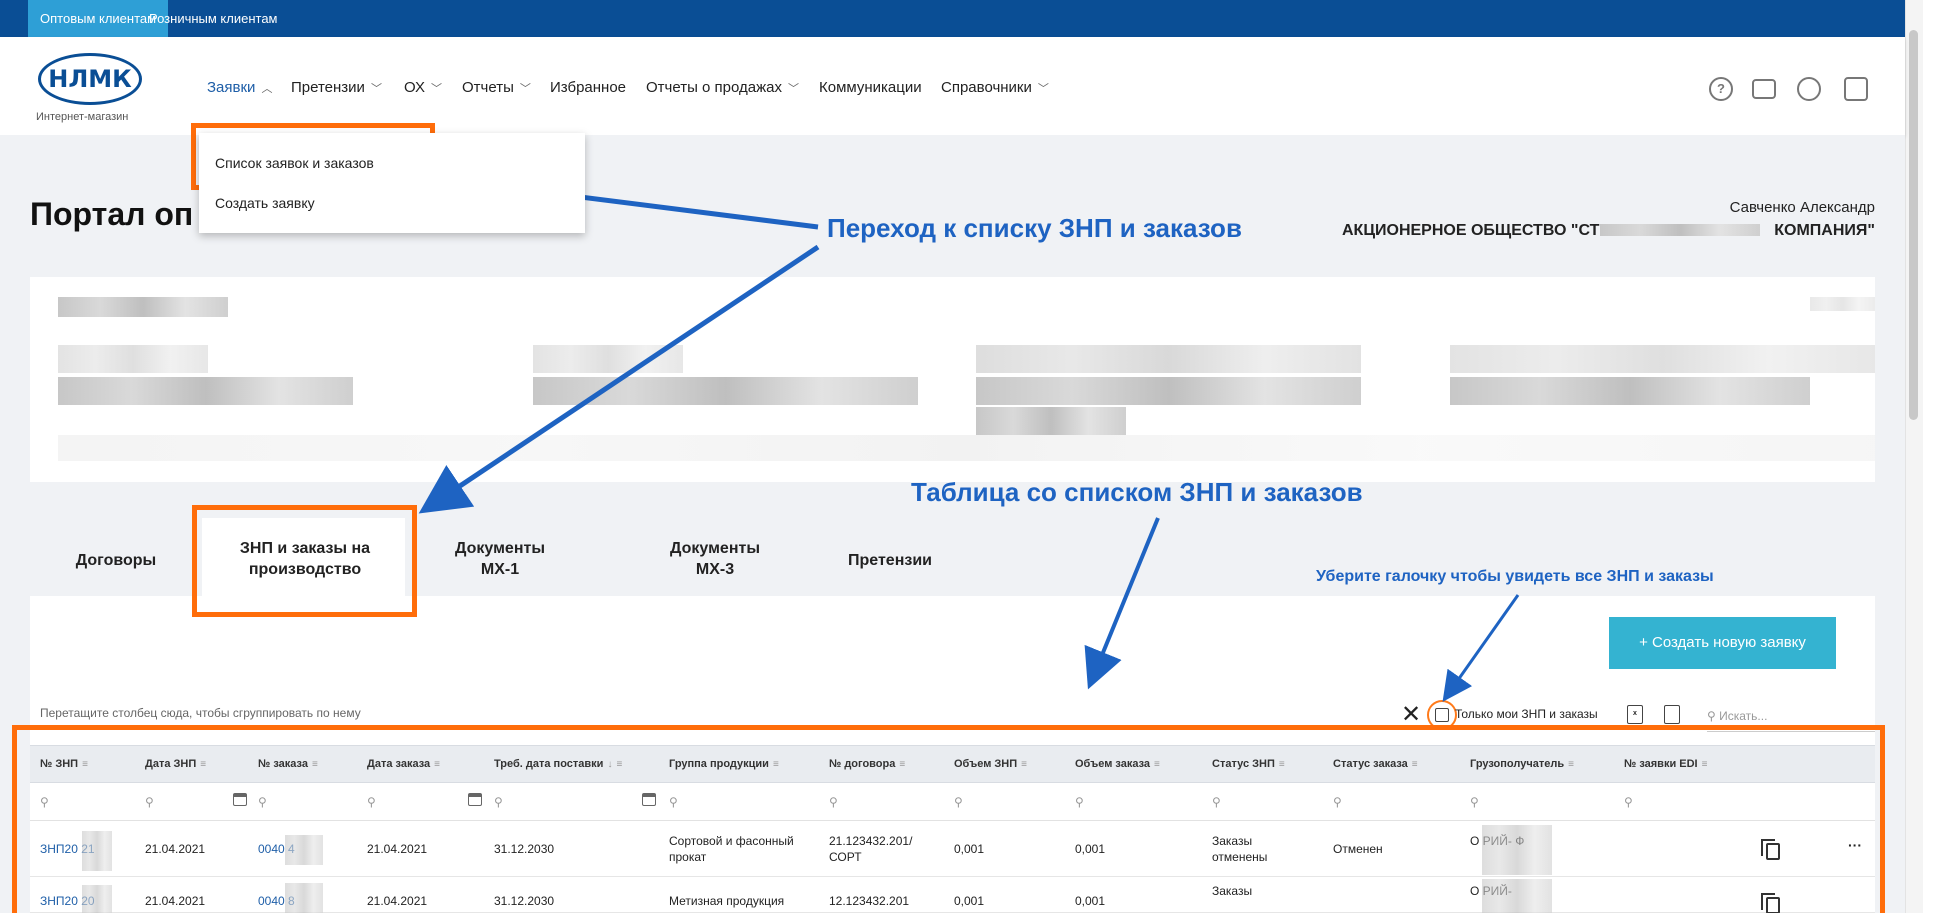 The image size is (1960, 913). What do you see at coordinates (294, 163) in the screenshot?
I see `menu-item-request-list: Список заявок и заказов` at bounding box center [294, 163].